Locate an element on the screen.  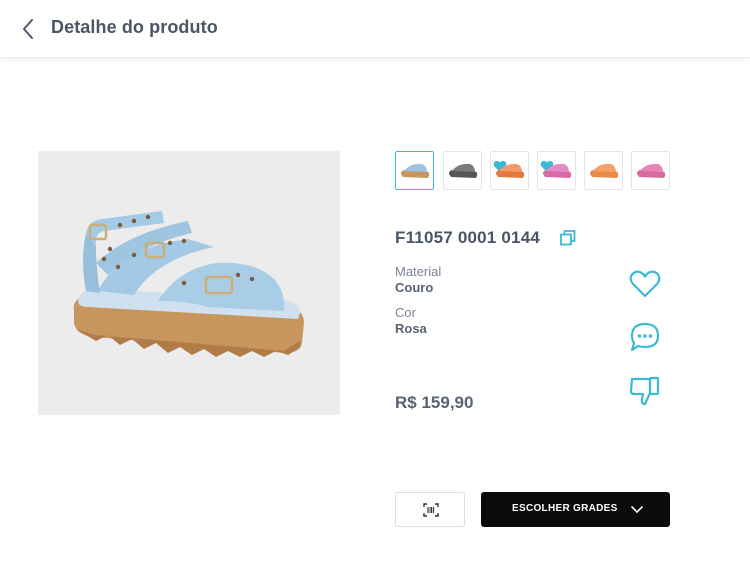
page-title: Detalhe do produto is located at coordinates (134, 27).